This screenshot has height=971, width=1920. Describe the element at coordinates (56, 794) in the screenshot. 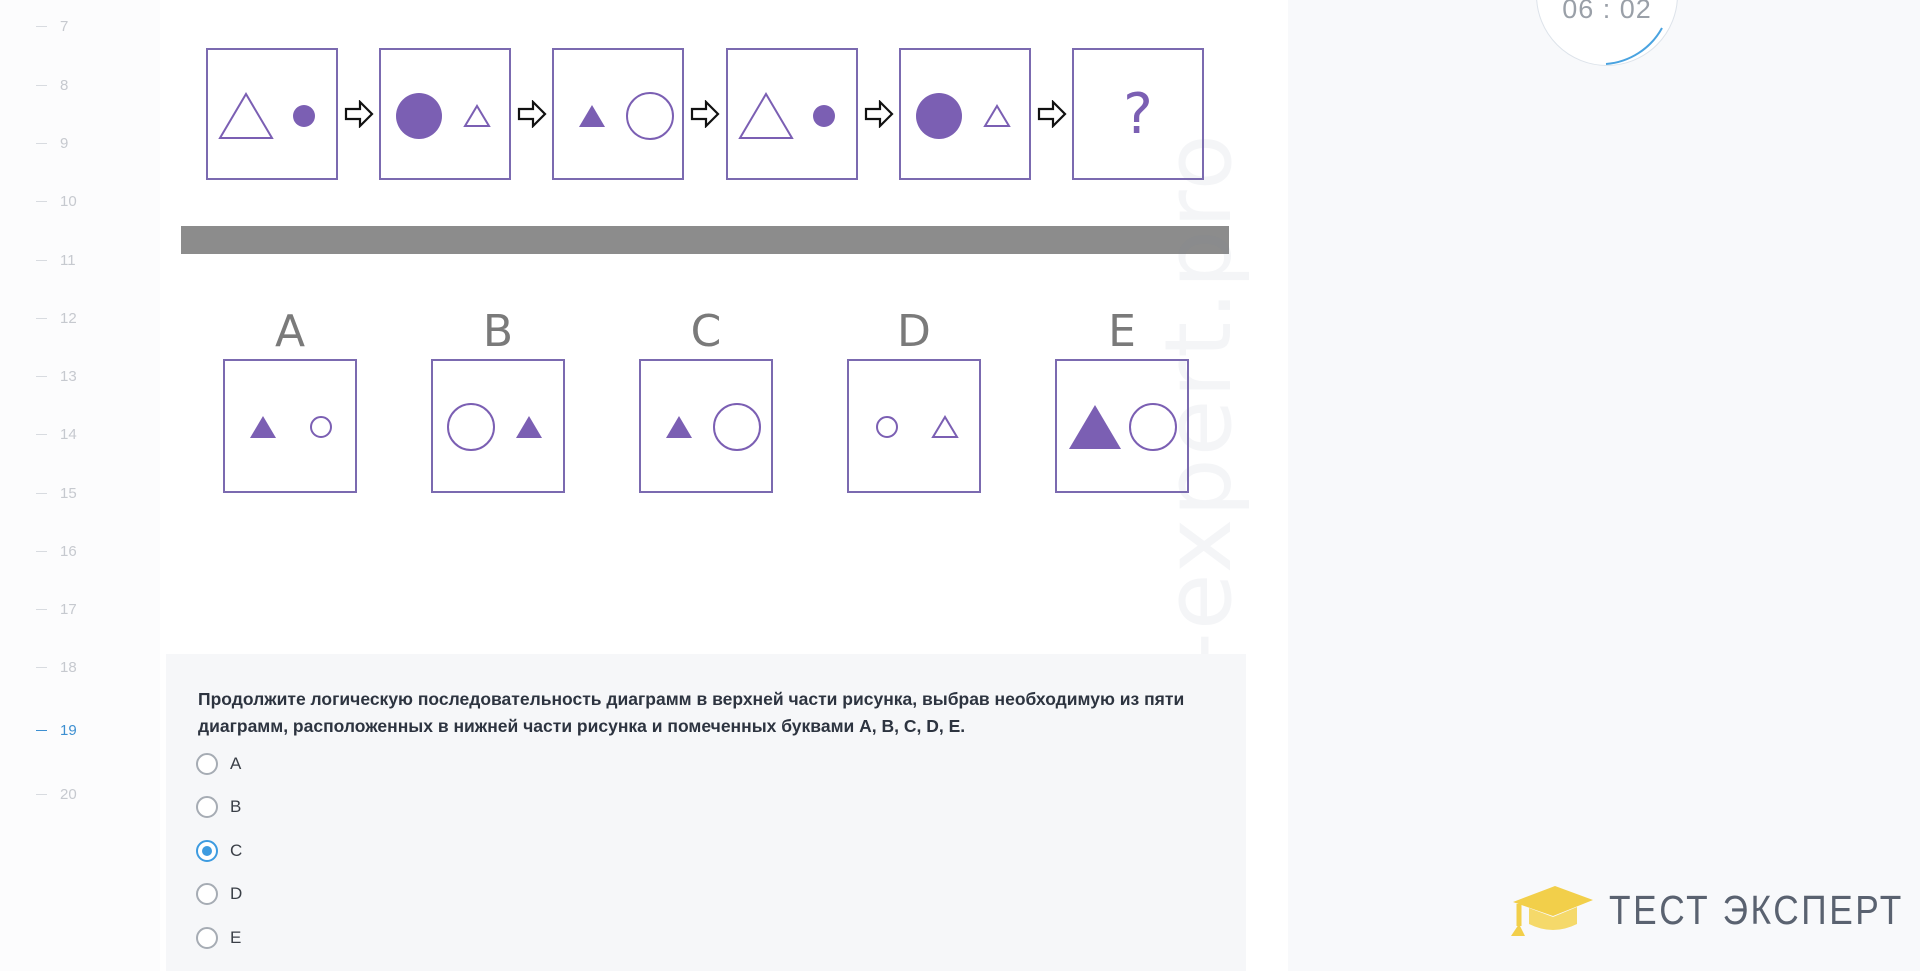

I see `rail-item: 20` at that location.